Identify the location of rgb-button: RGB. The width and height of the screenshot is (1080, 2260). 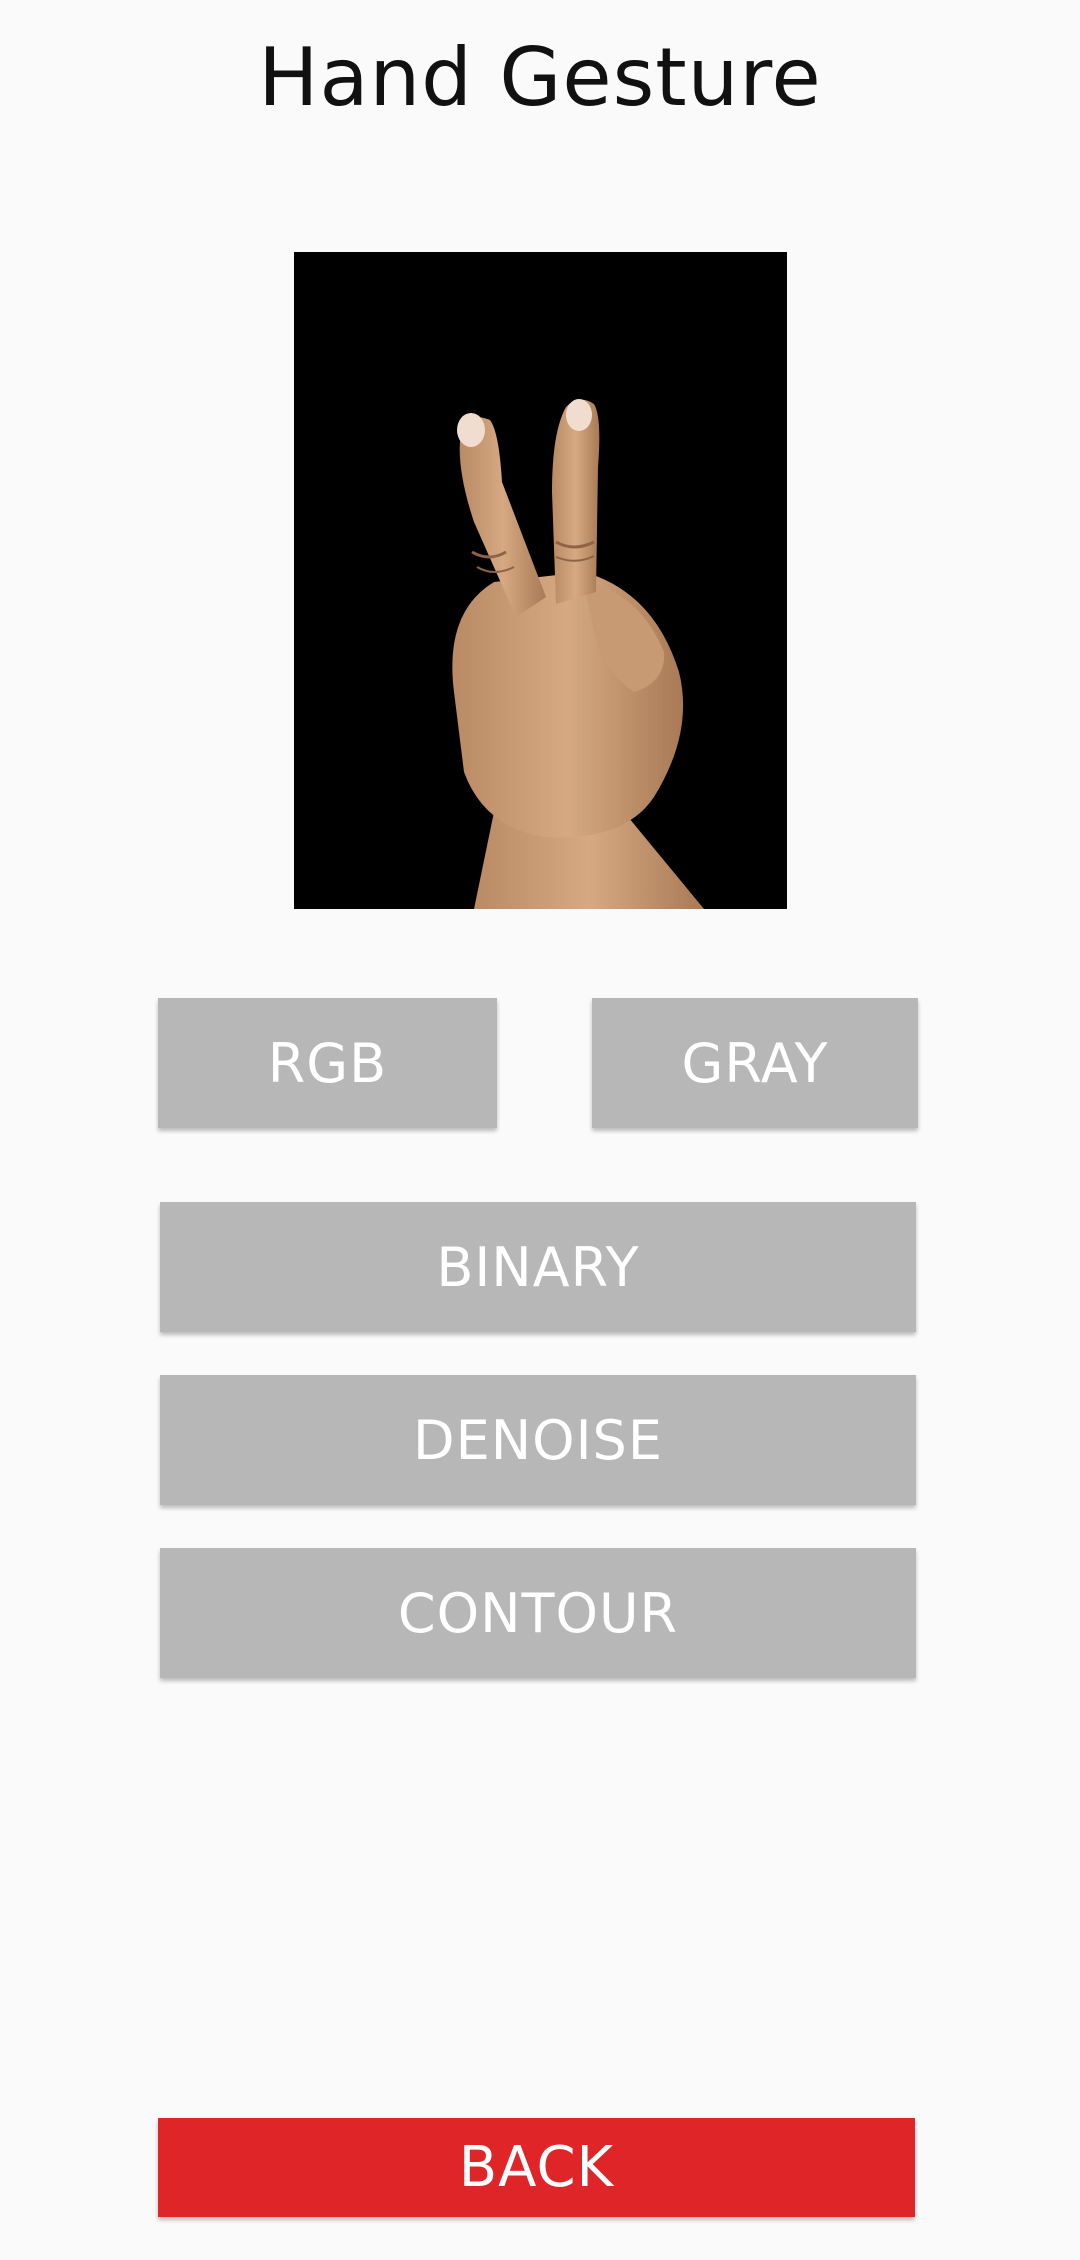
(327, 1063).